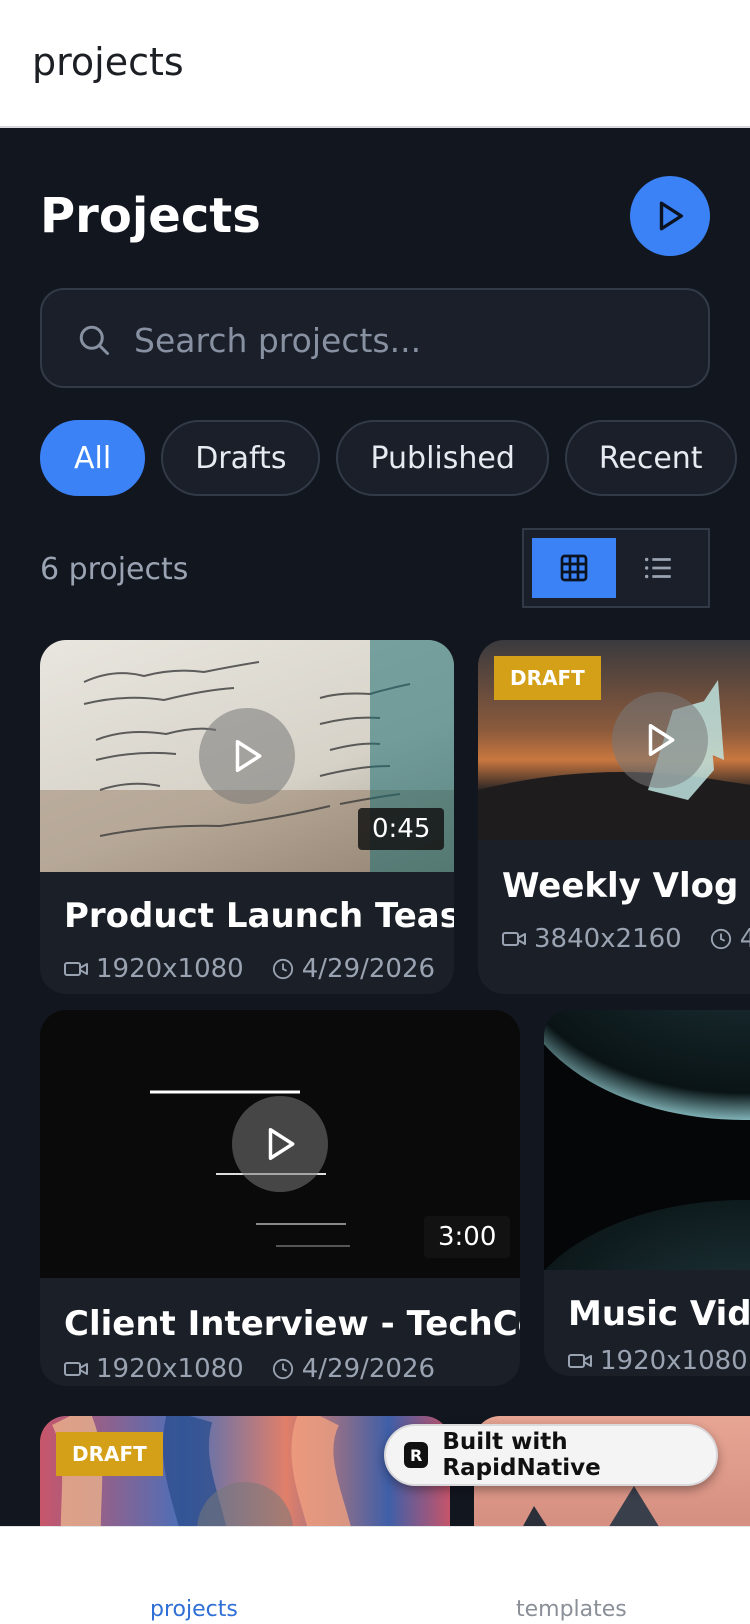  I want to click on tab-templates: templates, so click(571, 1609).